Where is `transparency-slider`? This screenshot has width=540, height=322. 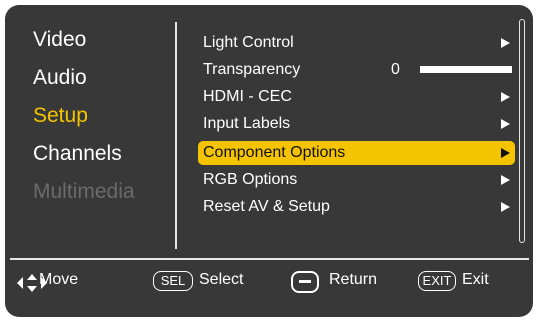 transparency-slider is located at coordinates (466, 69).